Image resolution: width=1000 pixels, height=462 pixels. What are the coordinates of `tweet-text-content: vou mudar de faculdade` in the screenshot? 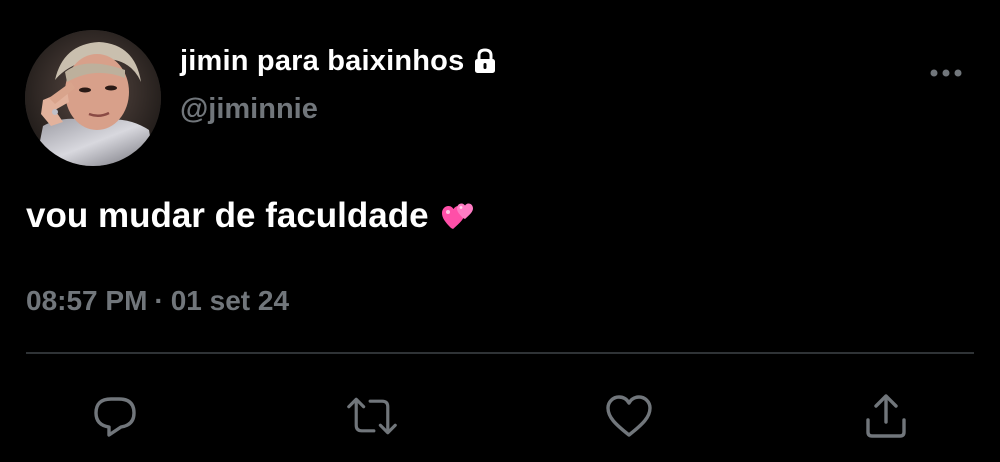 It's located at (227, 215).